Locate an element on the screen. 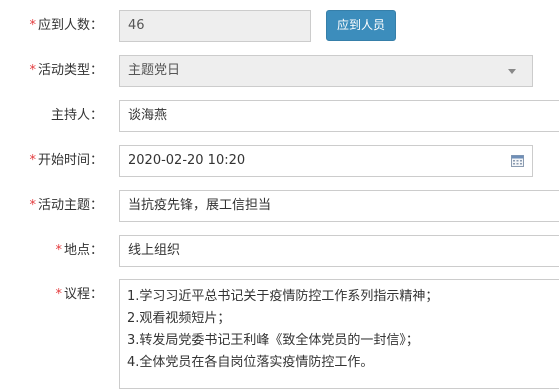  agenda-line: 1.学习习近平总书记关于疫情防控工作系列指示精神； is located at coordinates (283, 296).